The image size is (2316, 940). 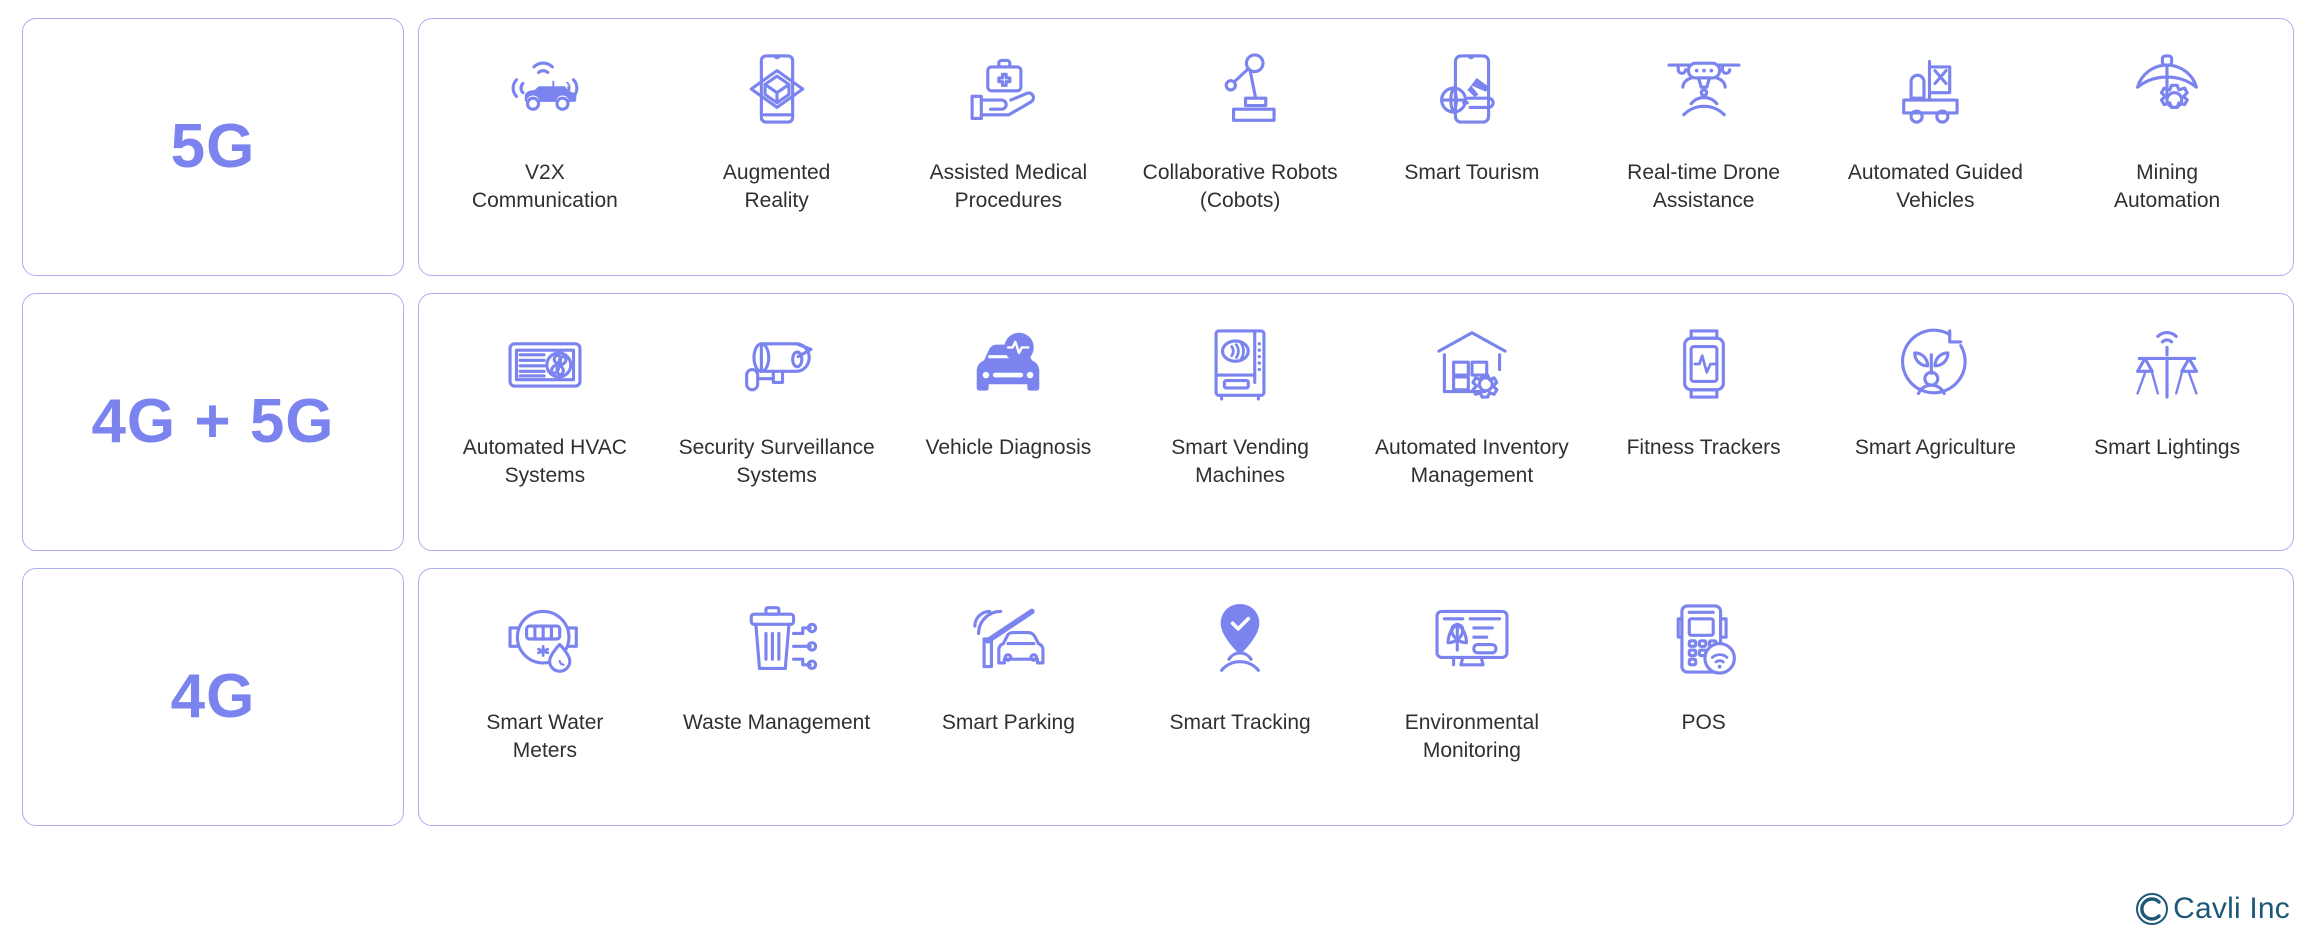 I want to click on use-case-fitness-trackers: Fitness Trackers, so click(x=1704, y=400).